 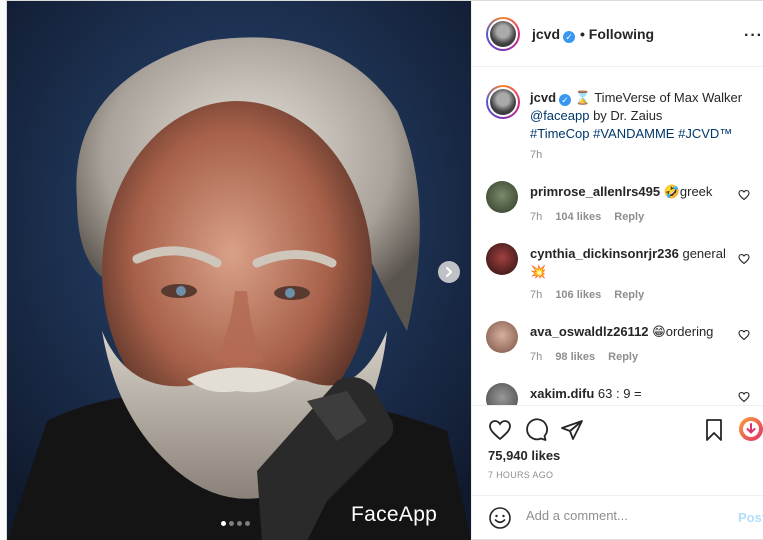 I want to click on following-button: • Following, so click(x=617, y=34).